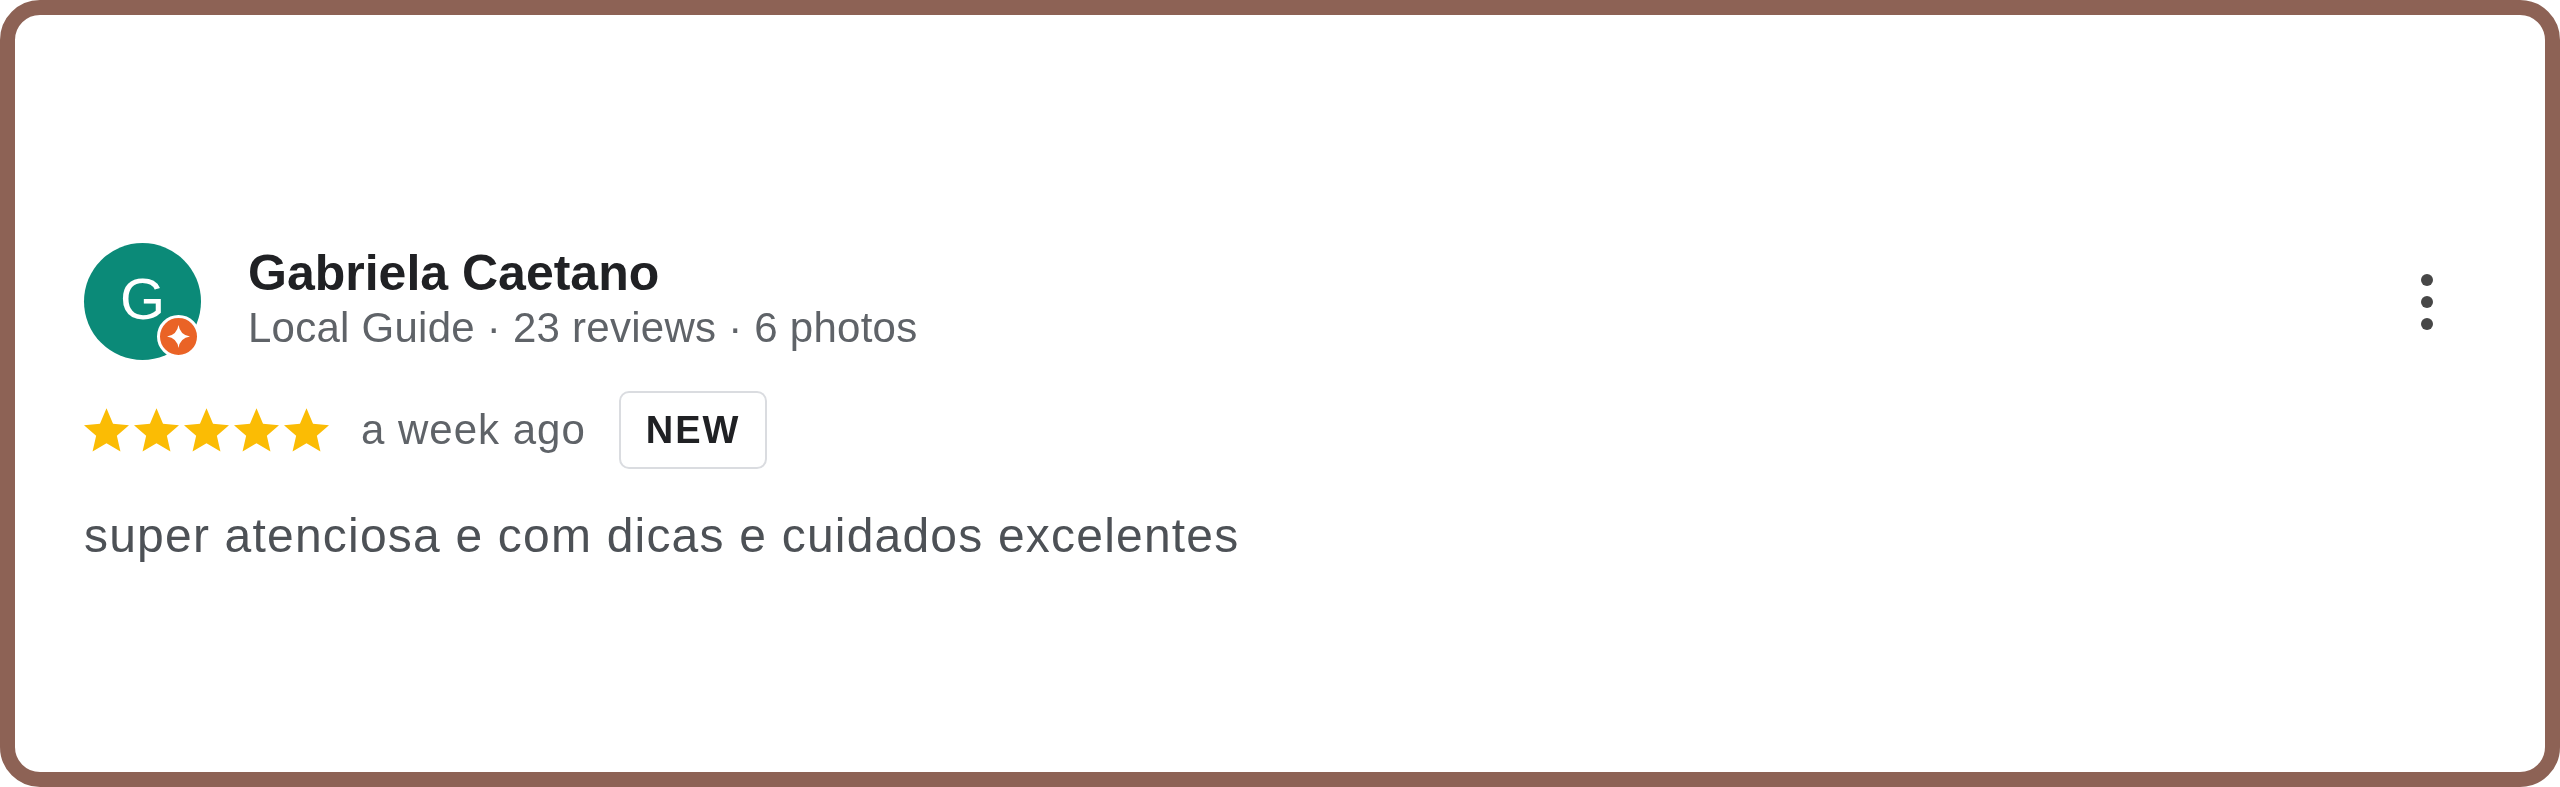  I want to click on new-badge: NEW, so click(693, 430).